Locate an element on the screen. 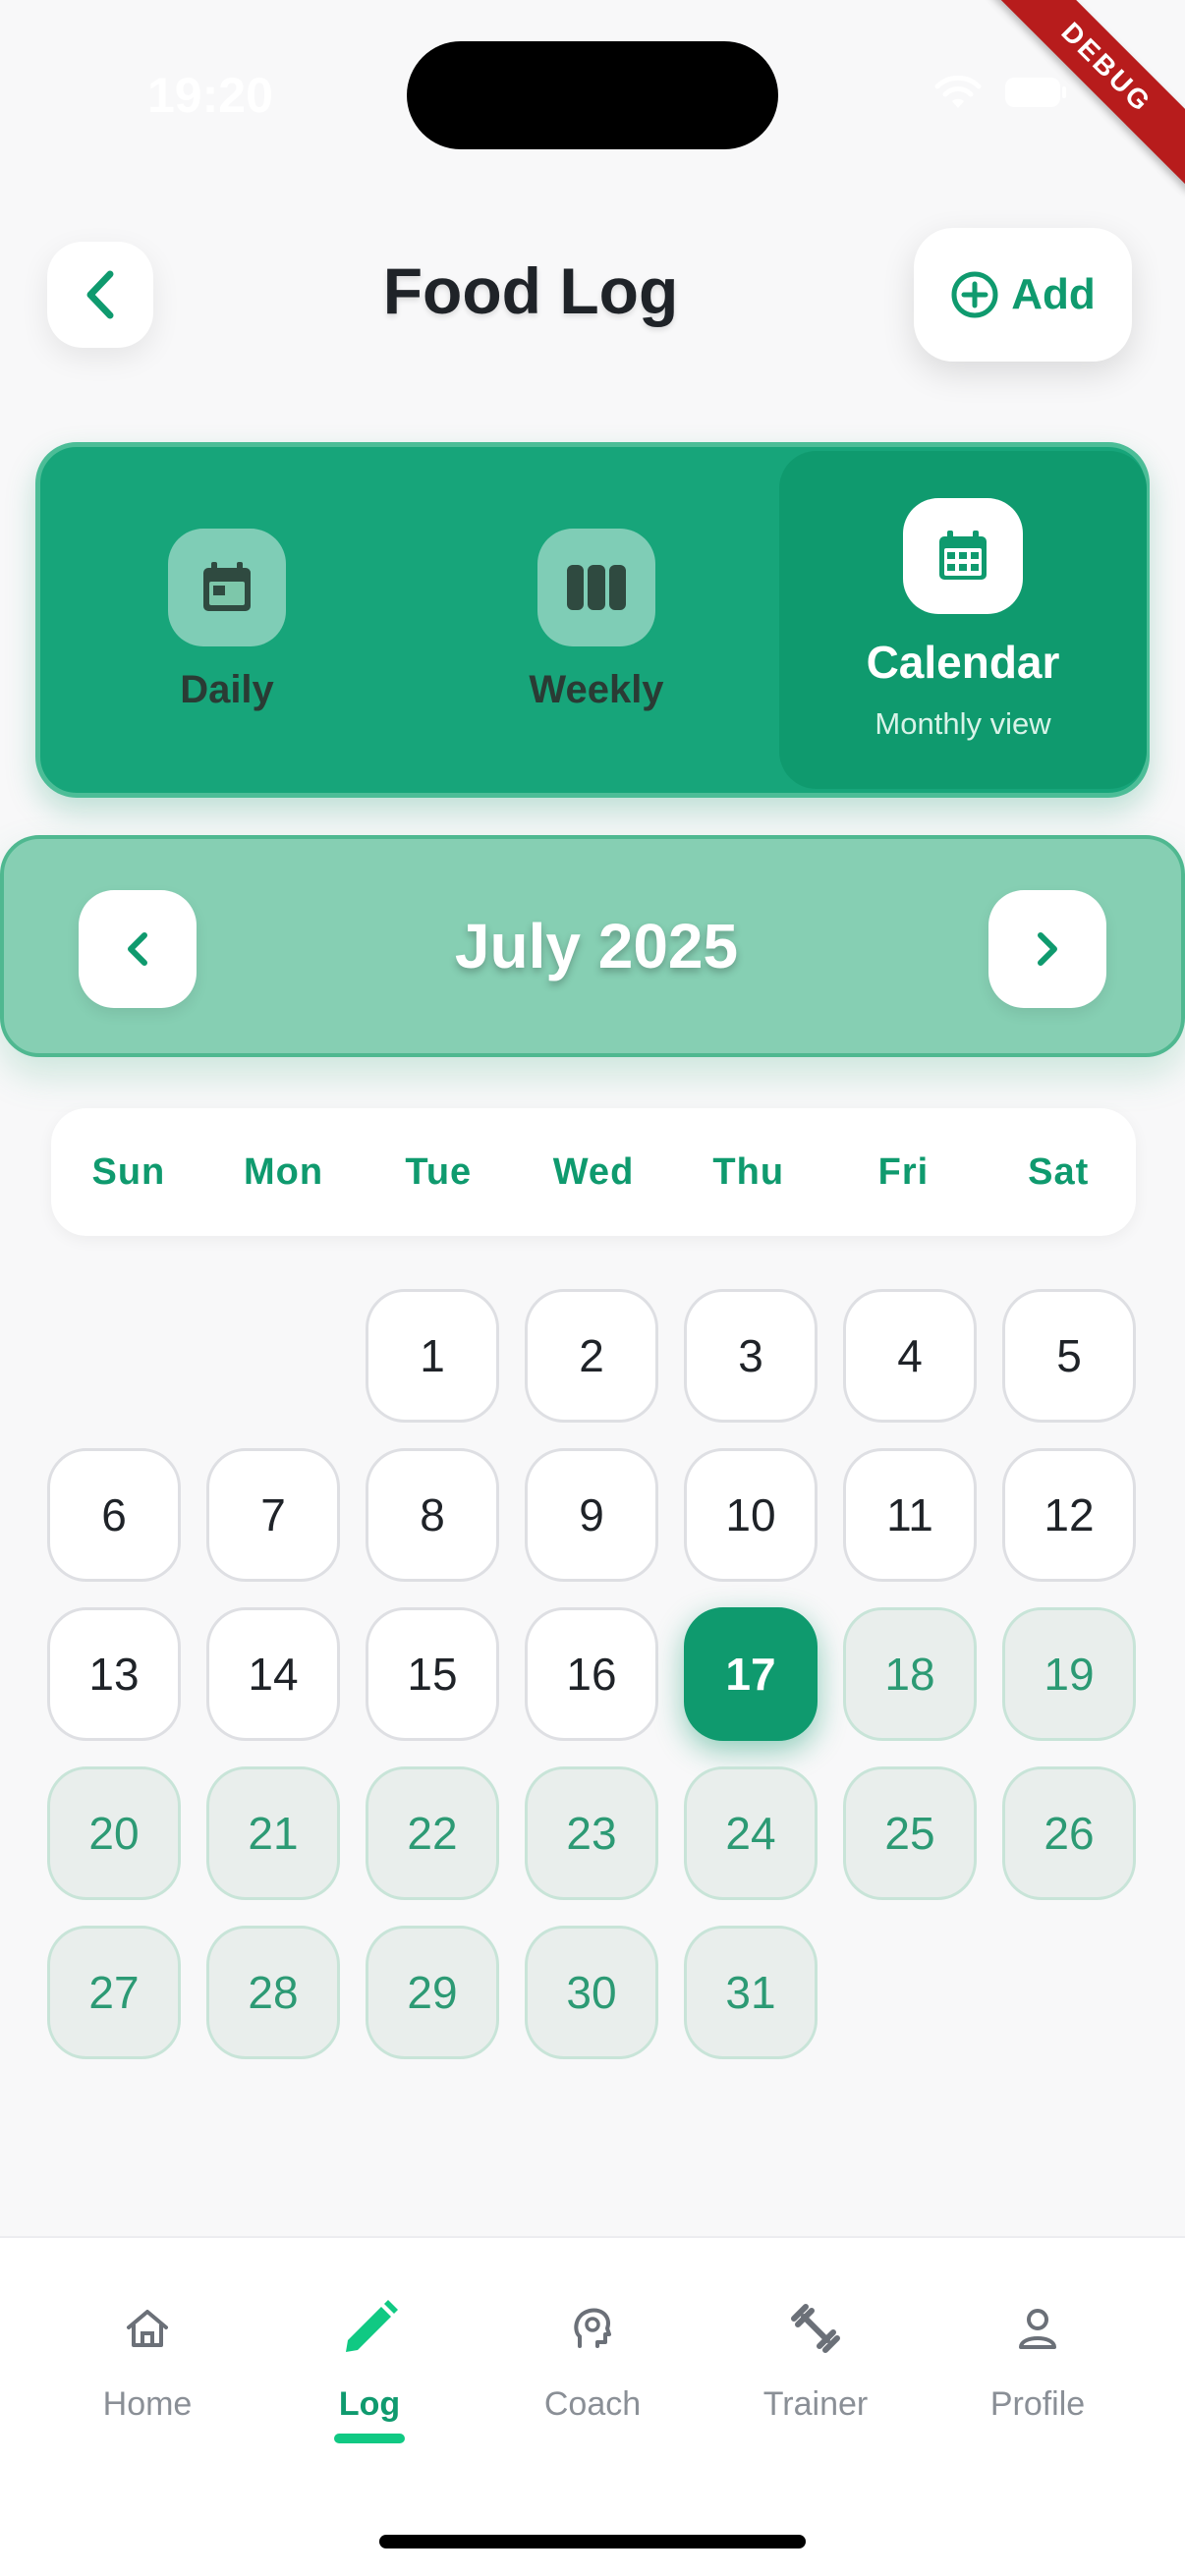  wifi-icon is located at coordinates (958, 91).